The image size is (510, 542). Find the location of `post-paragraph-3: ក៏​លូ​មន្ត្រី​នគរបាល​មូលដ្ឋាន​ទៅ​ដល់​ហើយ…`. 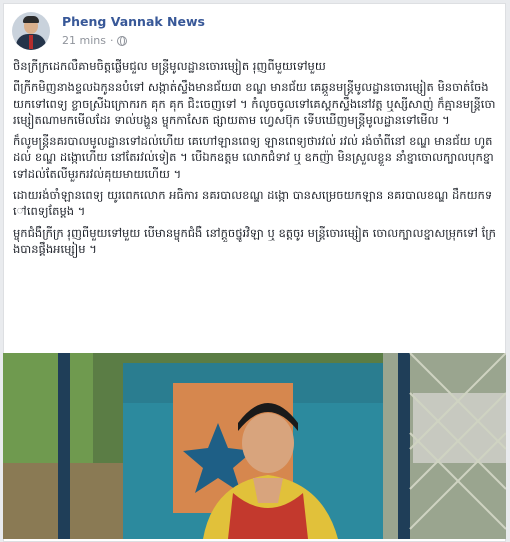

post-paragraph-3: ក៏​លូ​មន្ត្រី​នគរបាល​មូលដ្ឋាន​ទៅ​ដល់​ហើយ… is located at coordinates (253, 157).